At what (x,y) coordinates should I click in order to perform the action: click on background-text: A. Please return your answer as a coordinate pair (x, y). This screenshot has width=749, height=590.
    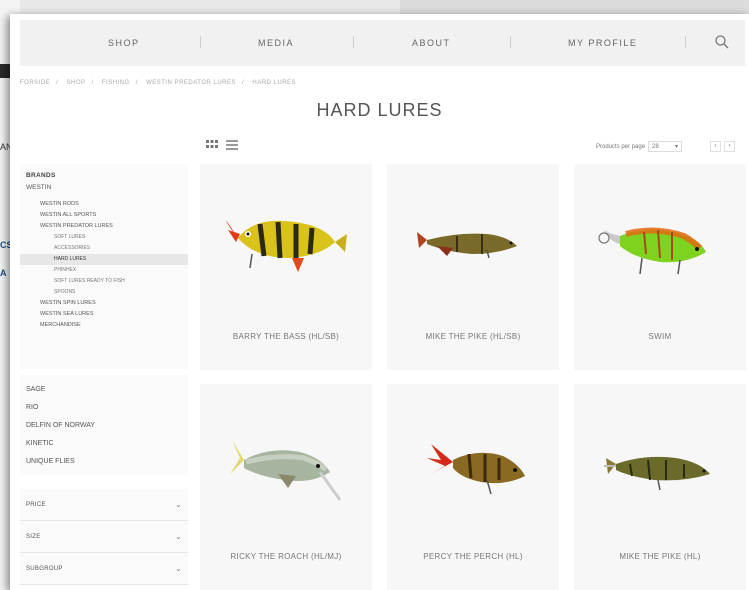
    Looking at the image, I should click on (3, 273).